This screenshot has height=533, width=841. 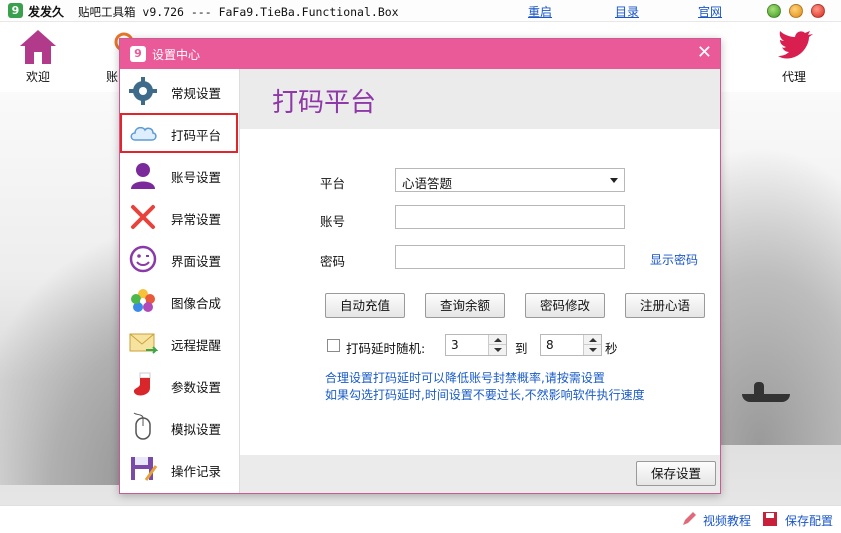 What do you see at coordinates (770, 519) in the screenshot?
I see `save-icon` at bounding box center [770, 519].